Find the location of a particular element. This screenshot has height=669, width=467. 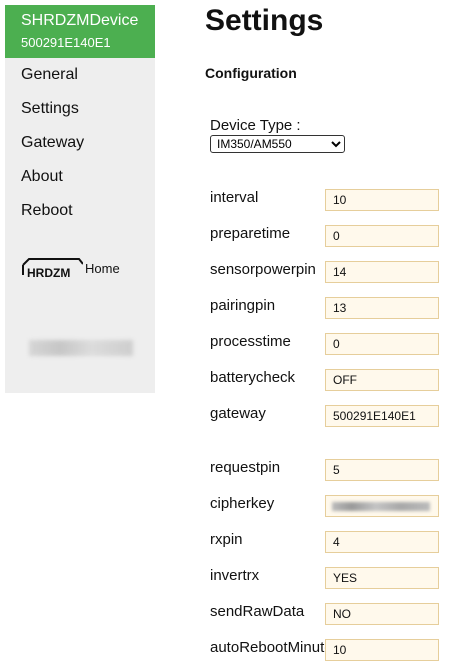

input-sensorpowerpin: 14 is located at coordinates (382, 272).